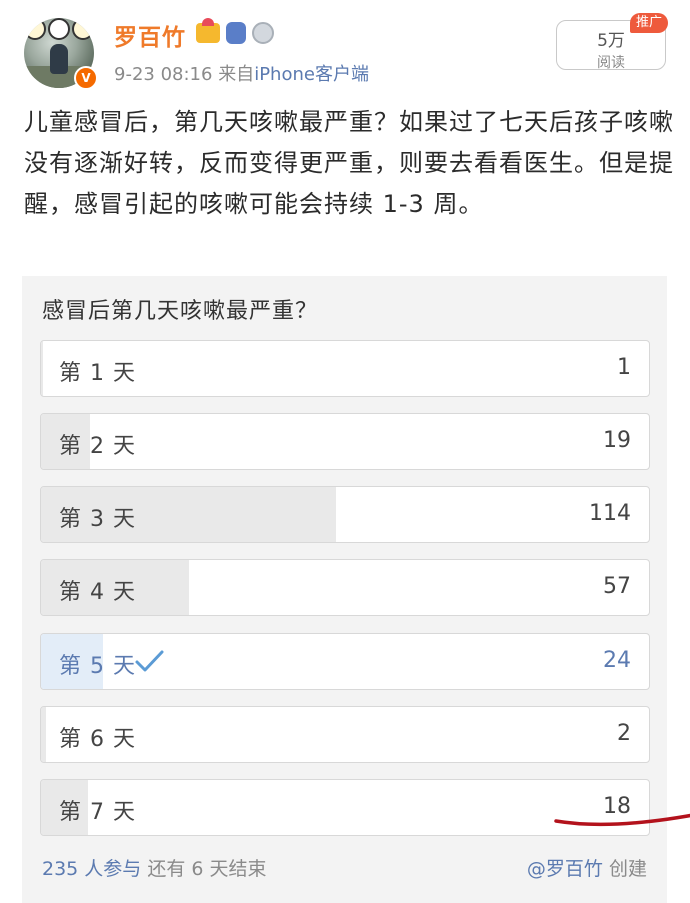  What do you see at coordinates (624, 733) in the screenshot?
I see `poll-option-count: 2` at bounding box center [624, 733].